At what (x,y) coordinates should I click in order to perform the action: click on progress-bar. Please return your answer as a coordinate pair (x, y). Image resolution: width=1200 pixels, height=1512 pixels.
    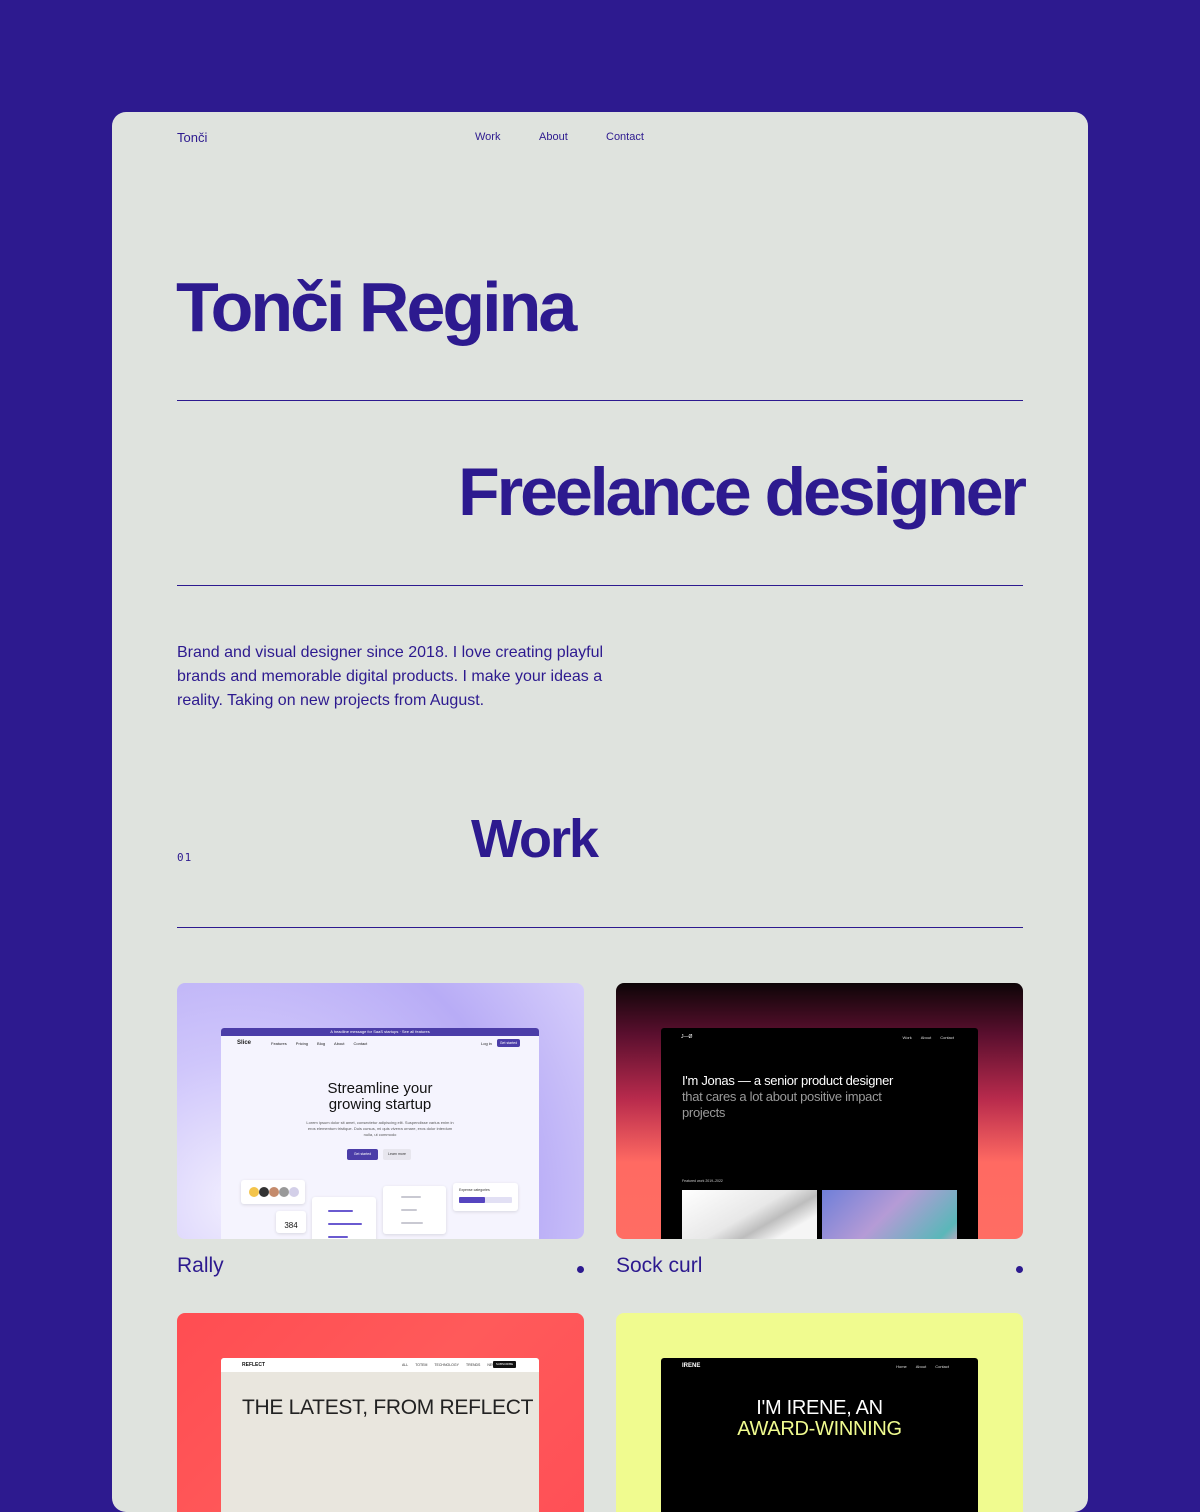
    Looking at the image, I should click on (485, 1200).